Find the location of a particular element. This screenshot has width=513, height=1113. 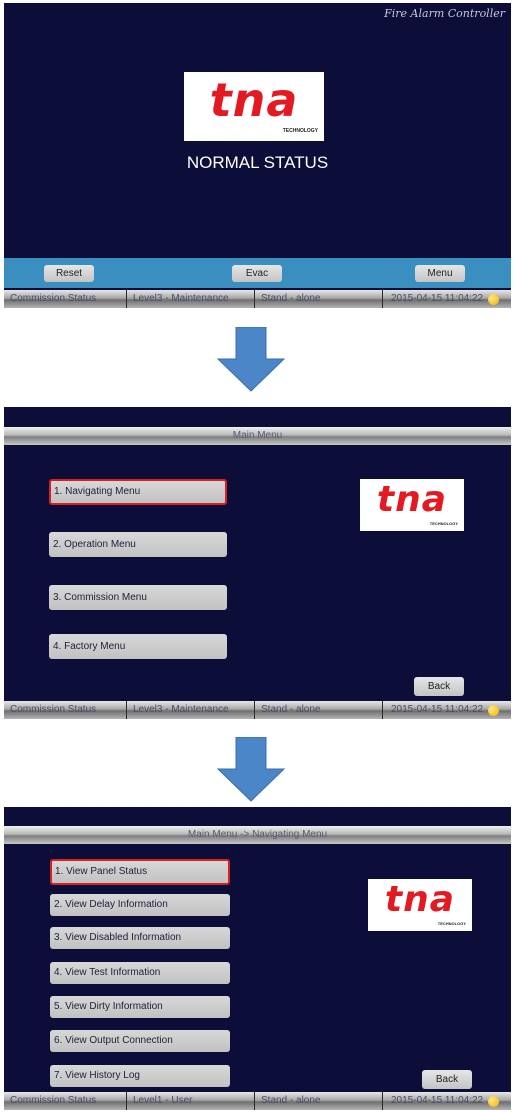

menu-button: Menu is located at coordinates (440, 273).